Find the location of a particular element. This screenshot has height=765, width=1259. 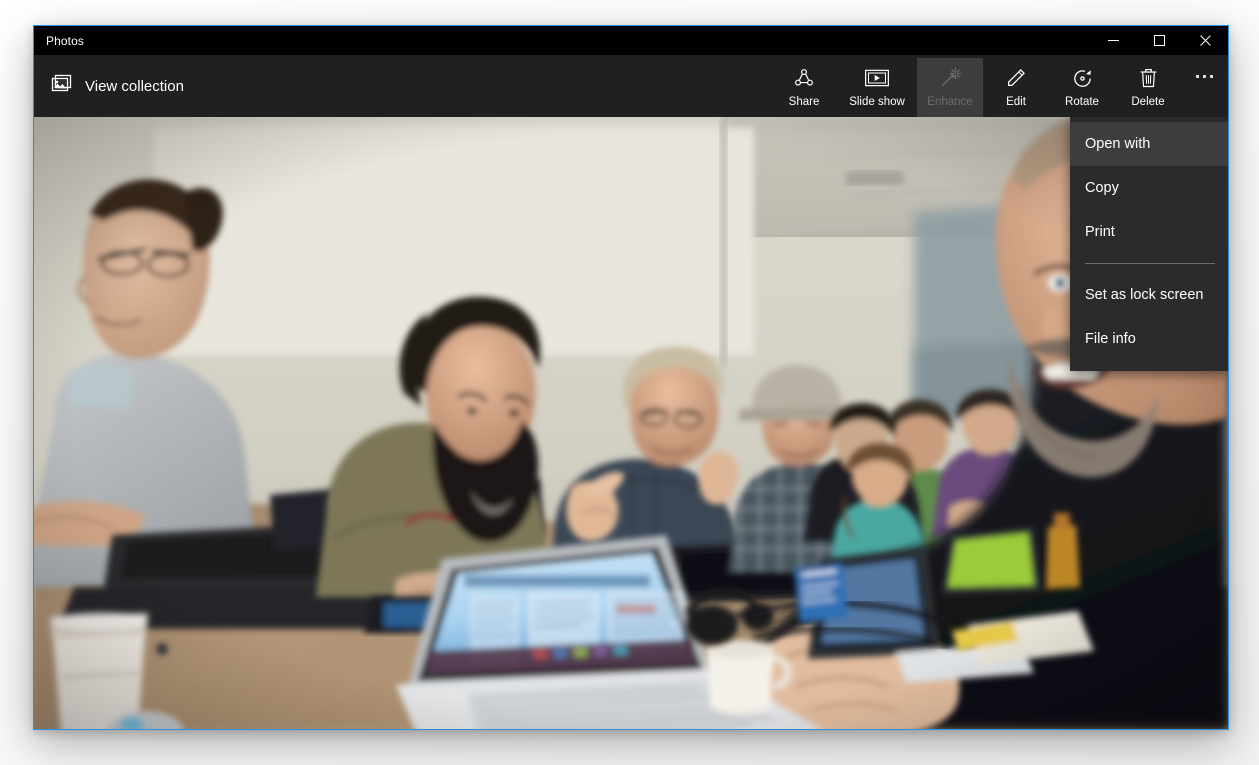

slideshow-button: Slide show is located at coordinates (877, 87).